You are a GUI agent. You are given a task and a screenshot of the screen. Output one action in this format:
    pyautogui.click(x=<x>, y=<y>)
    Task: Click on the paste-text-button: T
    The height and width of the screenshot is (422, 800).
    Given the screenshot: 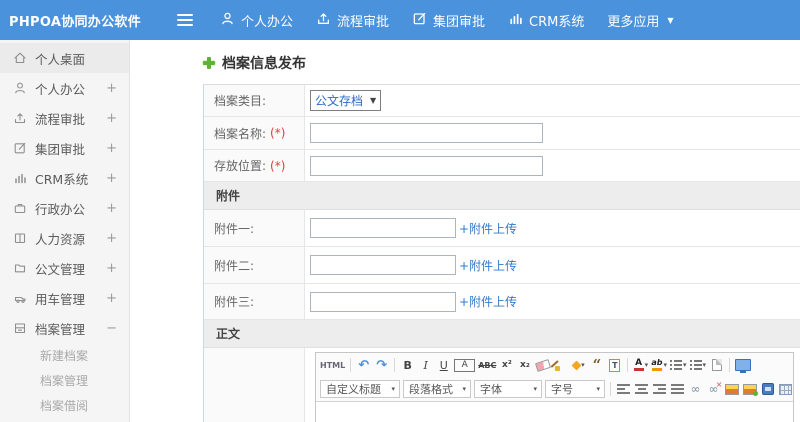 What is the action you would take?
    pyautogui.click(x=614, y=365)
    